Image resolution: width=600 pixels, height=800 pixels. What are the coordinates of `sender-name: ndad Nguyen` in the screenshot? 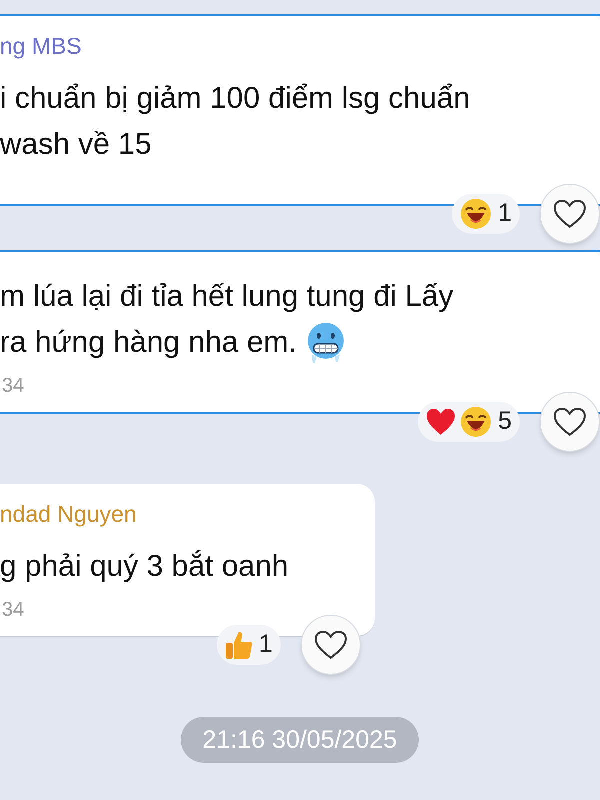 It's located at (69, 514).